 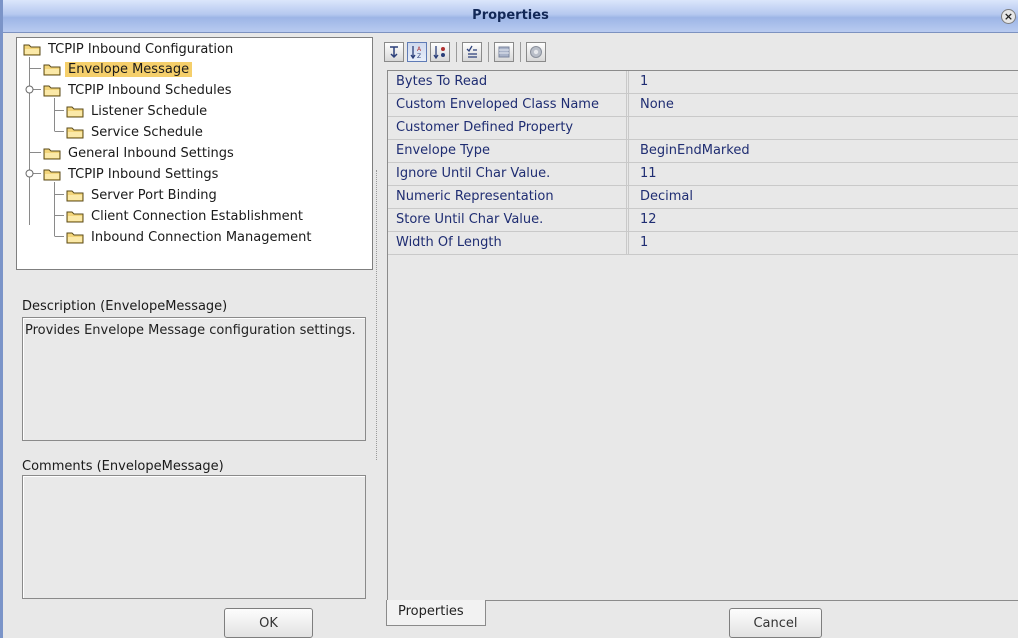 I want to click on tree-item-service-schedule: Service Schedule, so click(x=134, y=132).